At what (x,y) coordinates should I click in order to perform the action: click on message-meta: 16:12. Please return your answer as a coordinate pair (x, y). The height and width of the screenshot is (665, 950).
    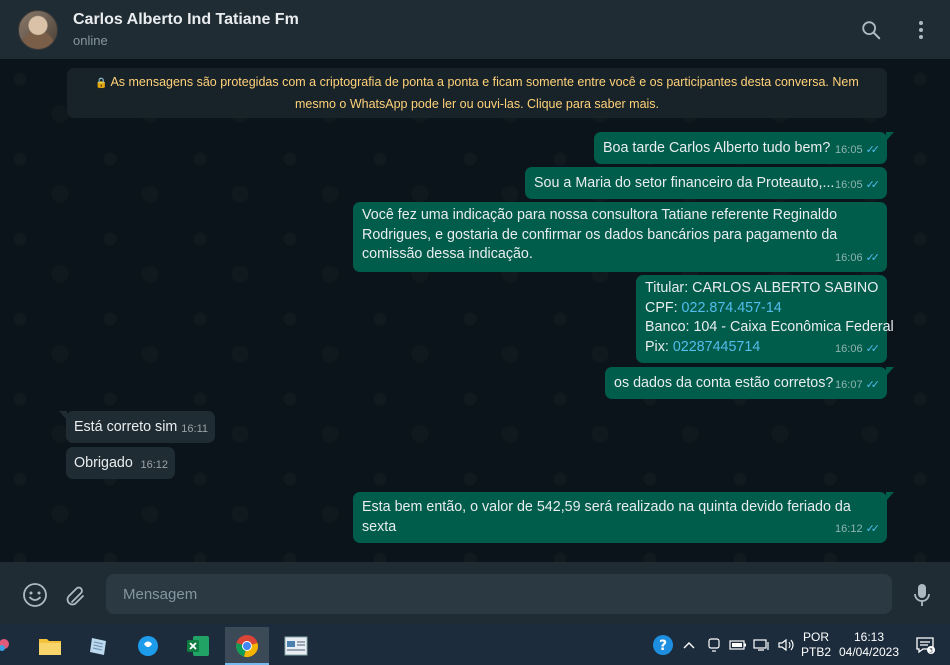
    Looking at the image, I should click on (154, 466).